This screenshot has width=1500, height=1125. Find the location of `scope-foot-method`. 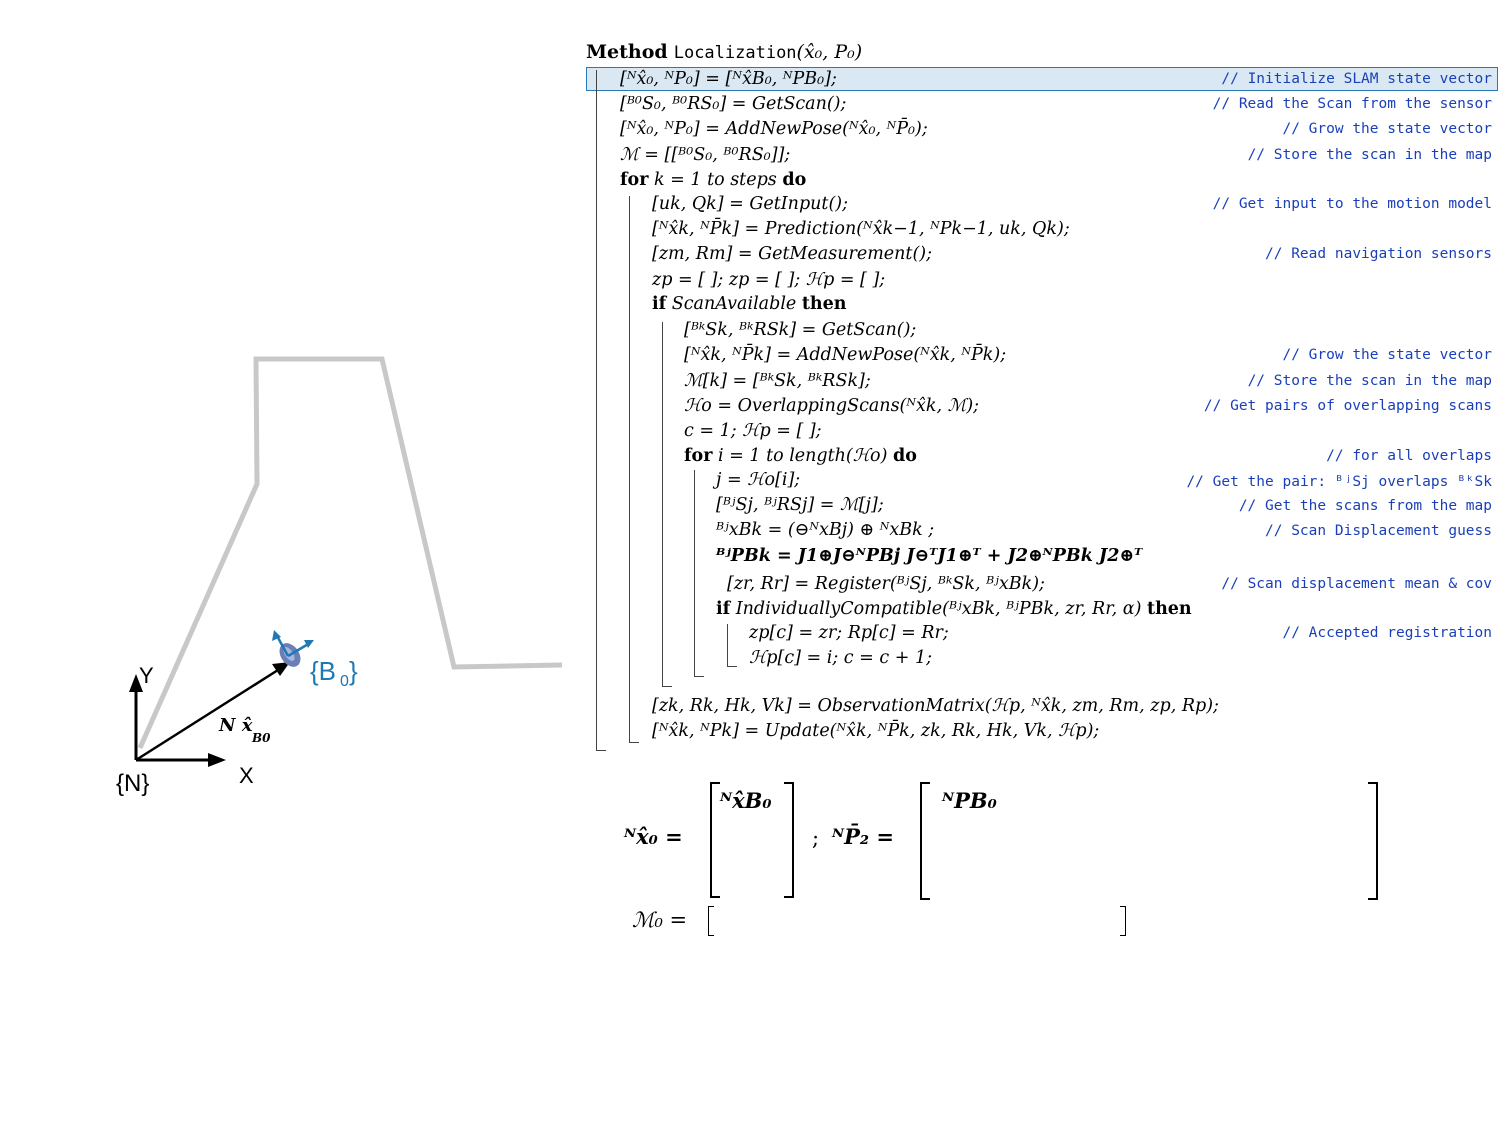

scope-foot-method is located at coordinates (601, 750).